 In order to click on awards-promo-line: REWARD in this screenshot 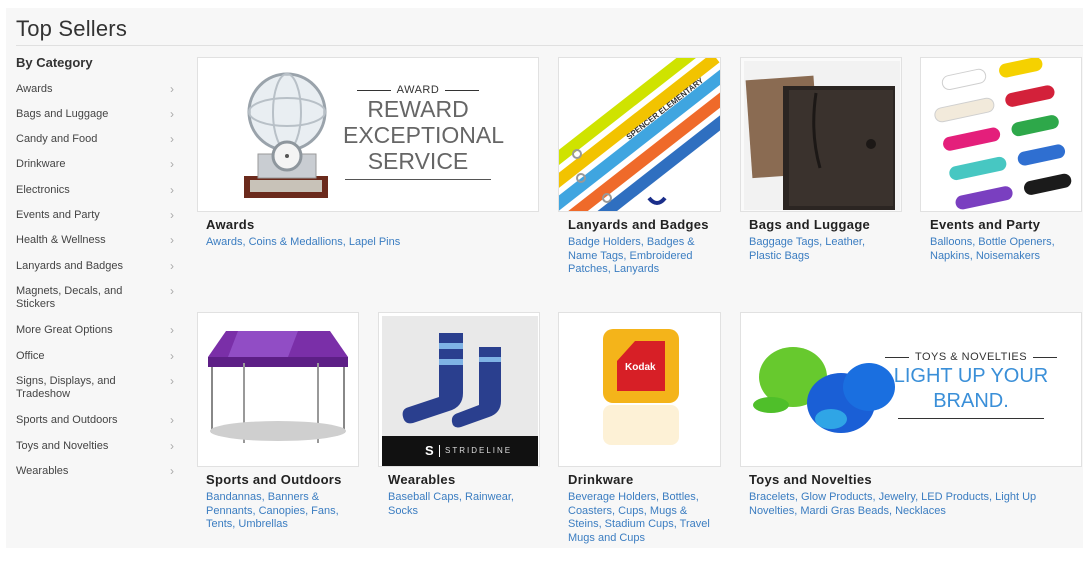, I will do `click(418, 109)`.